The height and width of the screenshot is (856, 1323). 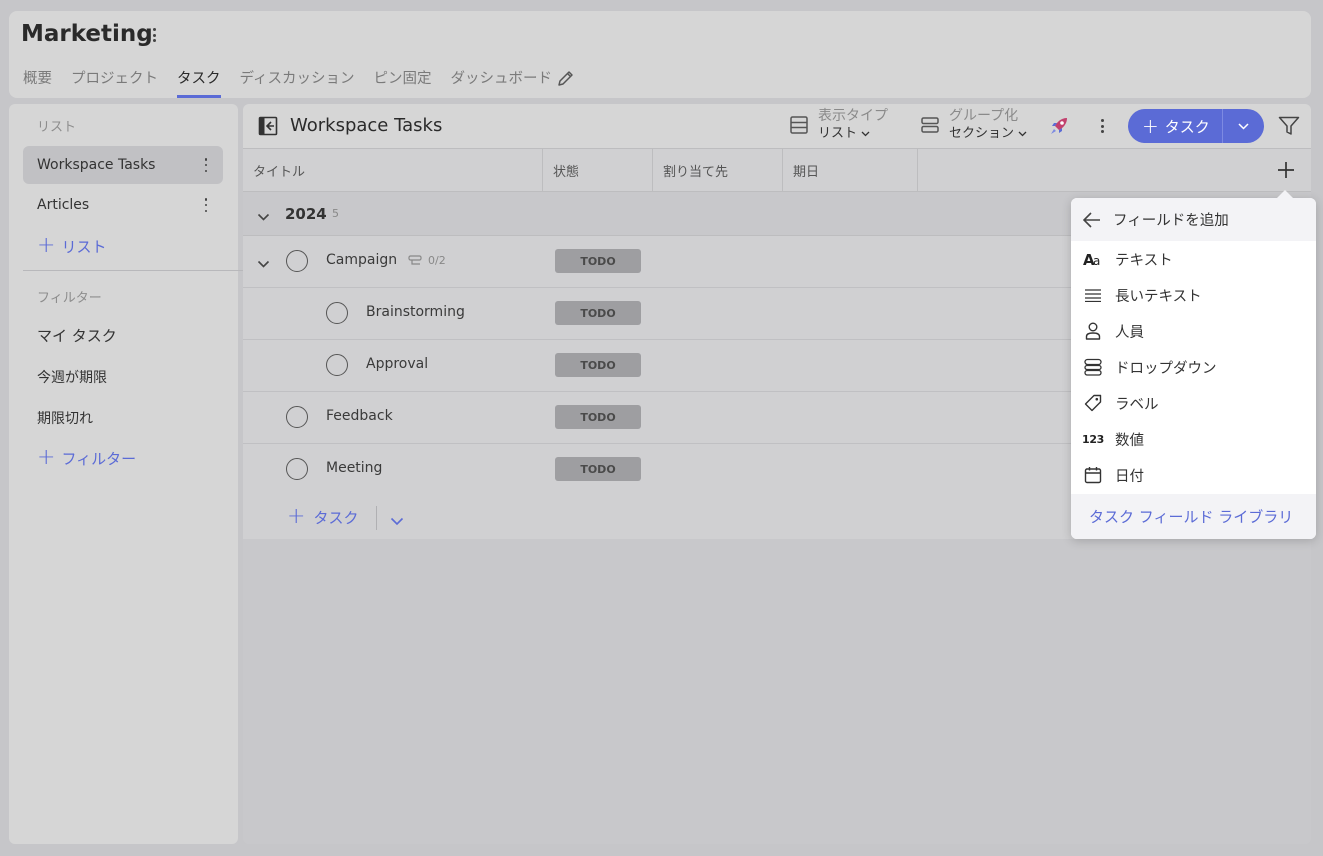 What do you see at coordinates (1187, 126) in the screenshot?
I see `add-task-label: タスク` at bounding box center [1187, 126].